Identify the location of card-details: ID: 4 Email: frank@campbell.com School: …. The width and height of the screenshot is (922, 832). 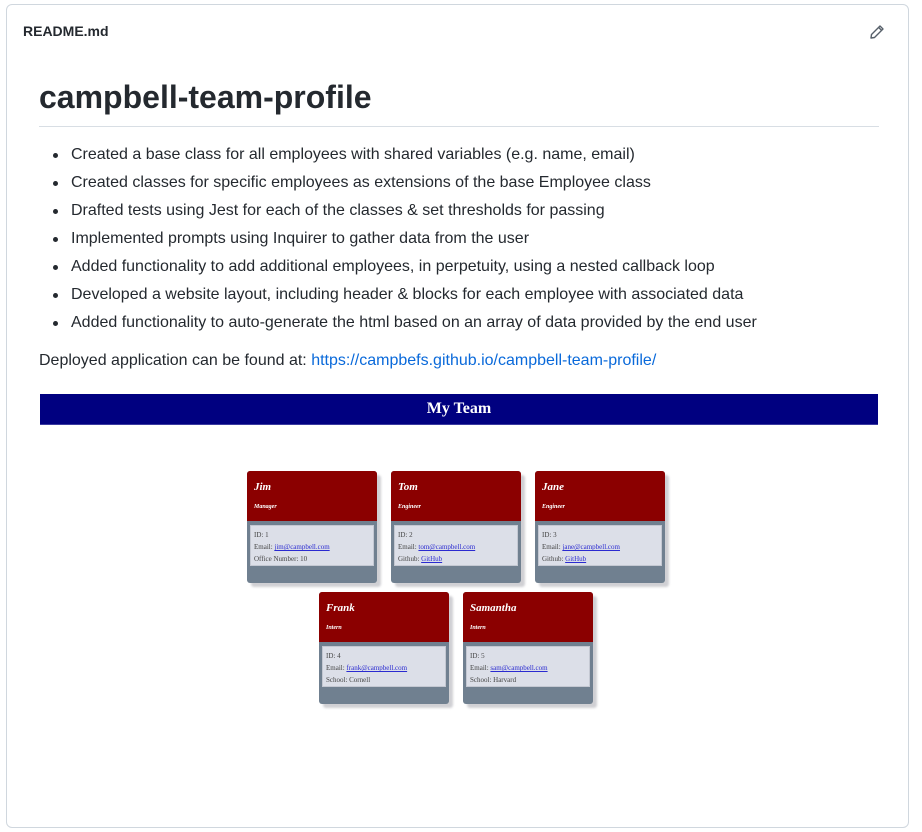
(384, 666).